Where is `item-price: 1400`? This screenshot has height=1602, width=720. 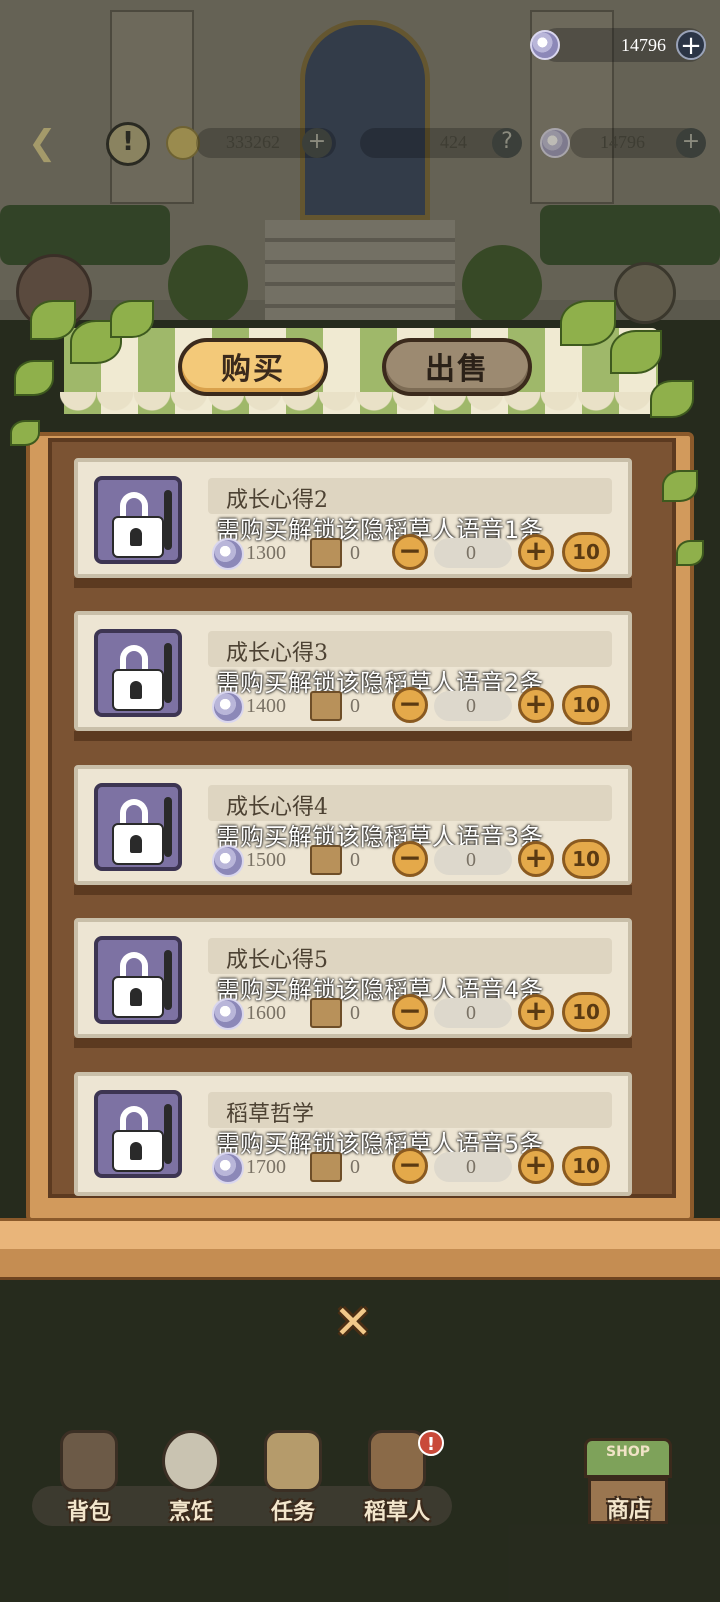
item-price: 1400 is located at coordinates (266, 706).